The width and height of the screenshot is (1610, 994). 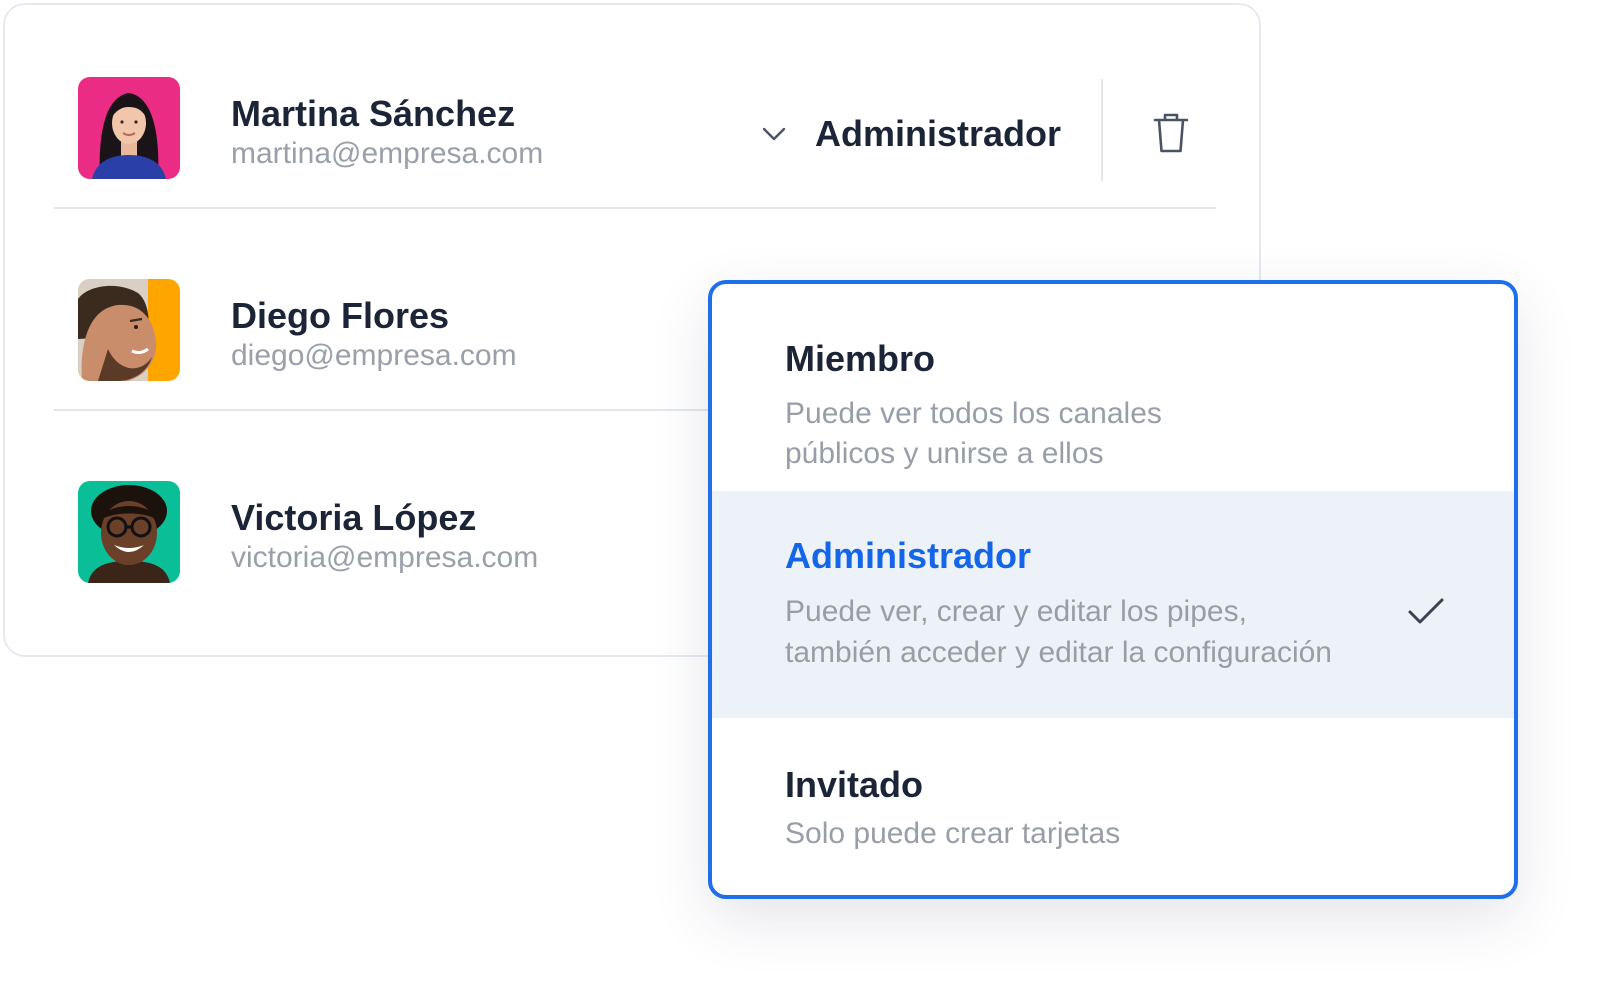 I want to click on member-email: diego@empresa.com, so click(x=374, y=355).